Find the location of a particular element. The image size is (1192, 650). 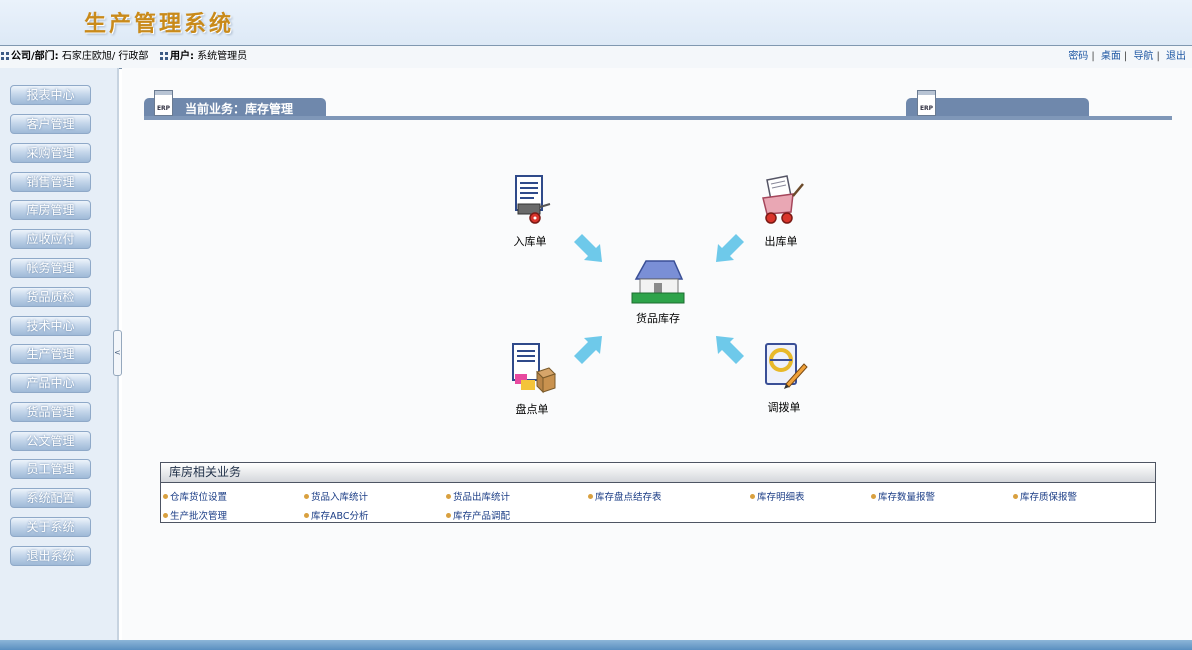

link-inbound-stats: 货品入库统计 is located at coordinates (336, 496).